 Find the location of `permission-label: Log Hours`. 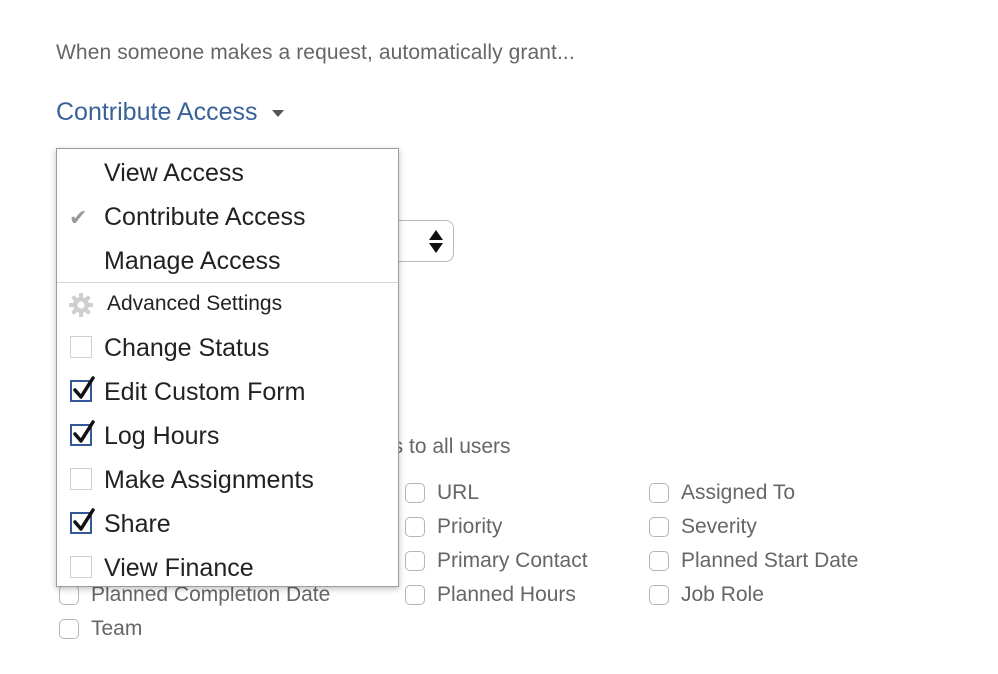

permission-label: Log Hours is located at coordinates (162, 435).